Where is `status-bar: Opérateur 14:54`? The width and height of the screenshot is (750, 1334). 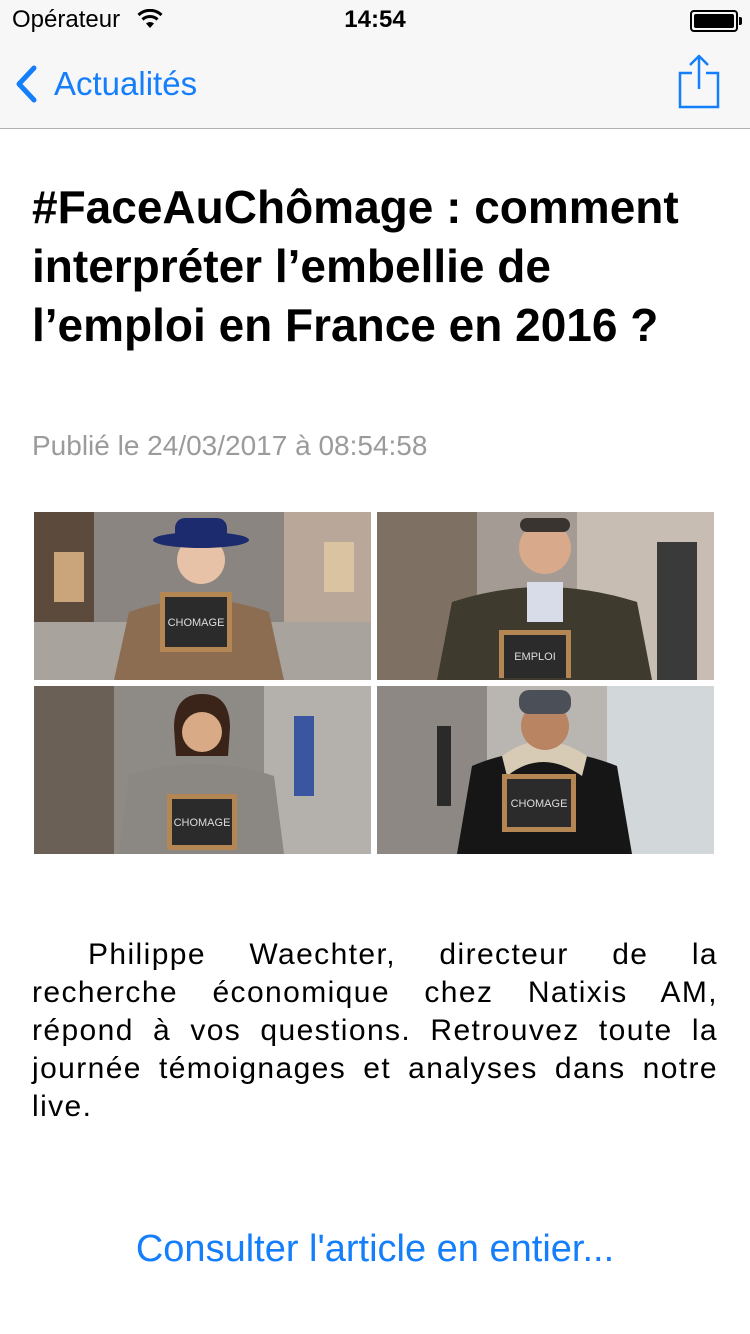 status-bar: Opérateur 14:54 is located at coordinates (375, 20).